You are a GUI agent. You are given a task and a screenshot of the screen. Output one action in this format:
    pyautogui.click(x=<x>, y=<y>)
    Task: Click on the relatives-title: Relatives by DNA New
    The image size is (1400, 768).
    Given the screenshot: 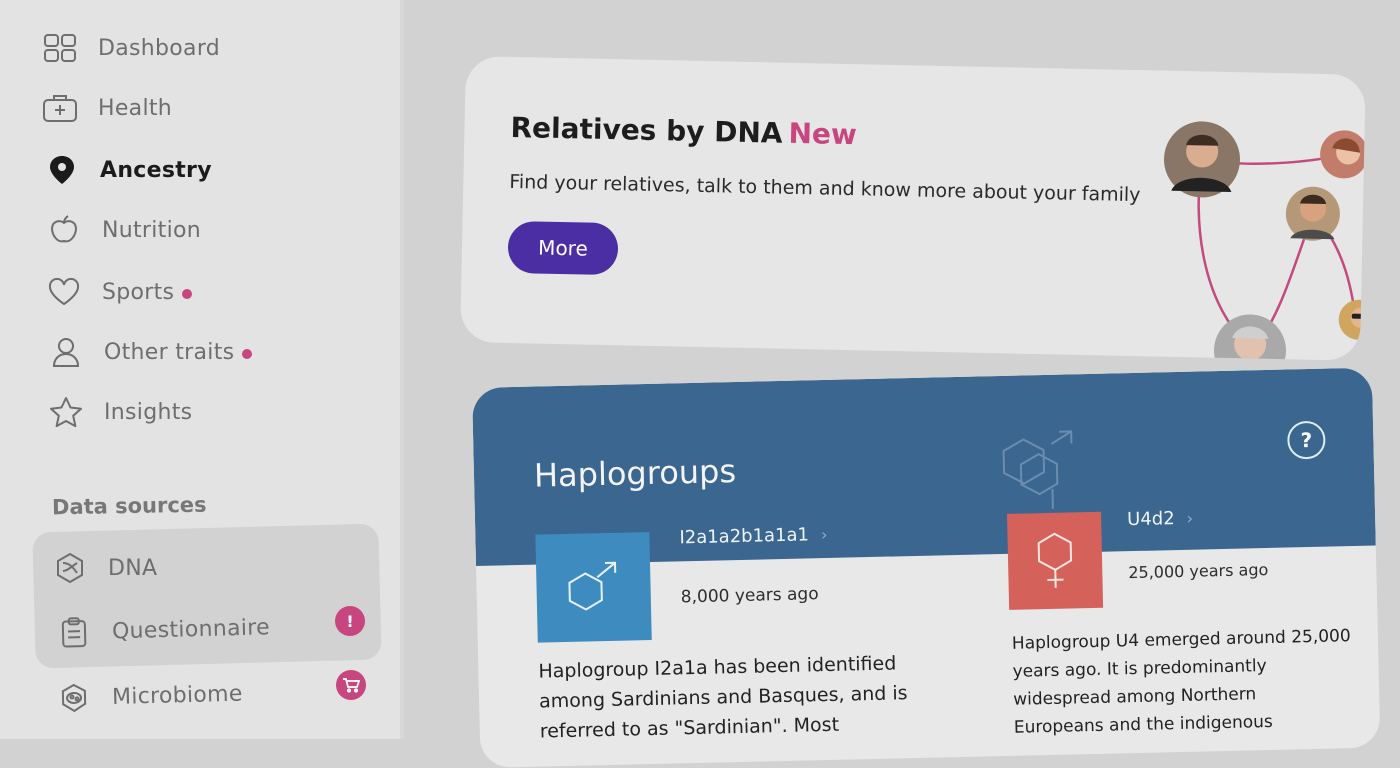 What is the action you would take?
    pyautogui.click(x=683, y=131)
    